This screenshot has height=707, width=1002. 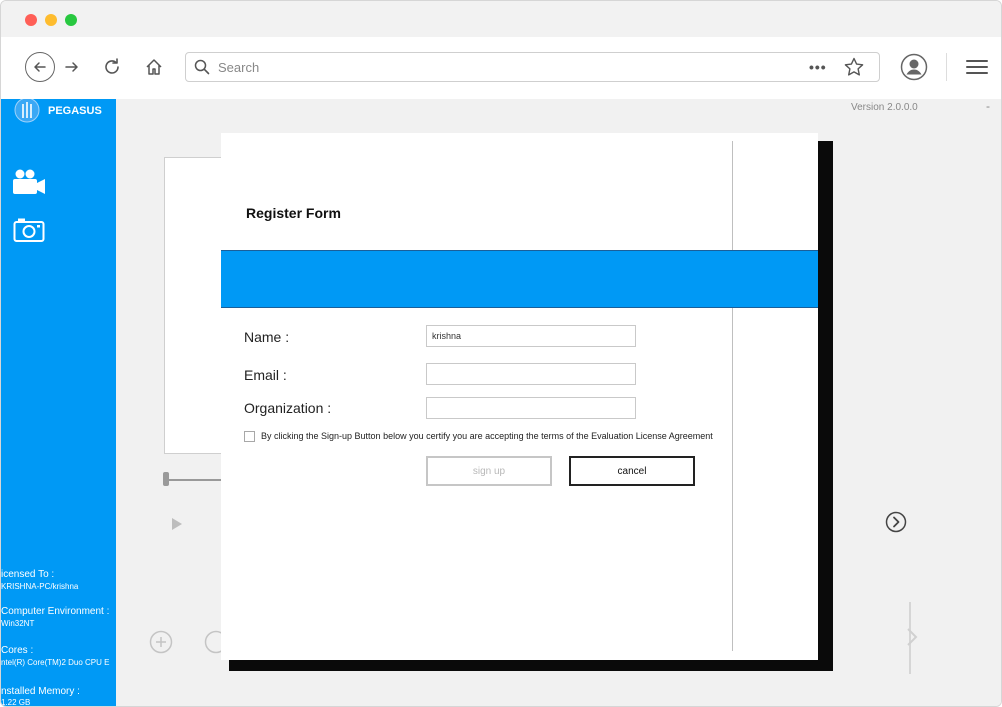 I want to click on back-icon, so click(x=40, y=67).